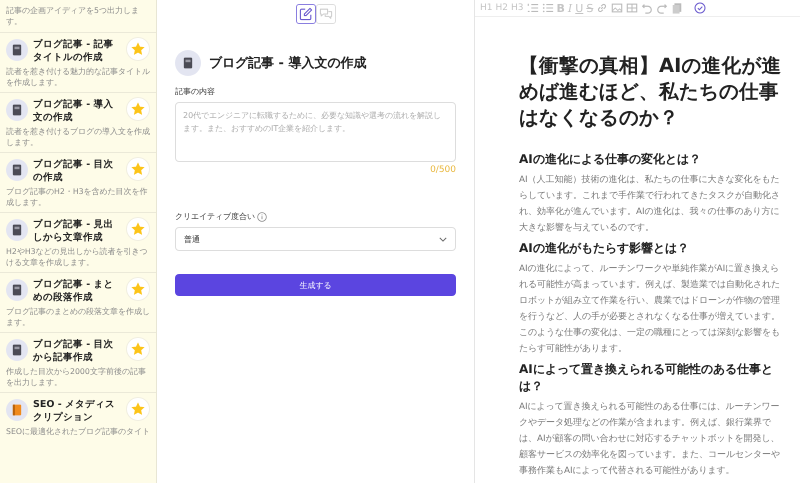 The image size is (800, 483). What do you see at coordinates (195, 91) in the screenshot?
I see `field-label: 記事の内容` at bounding box center [195, 91].